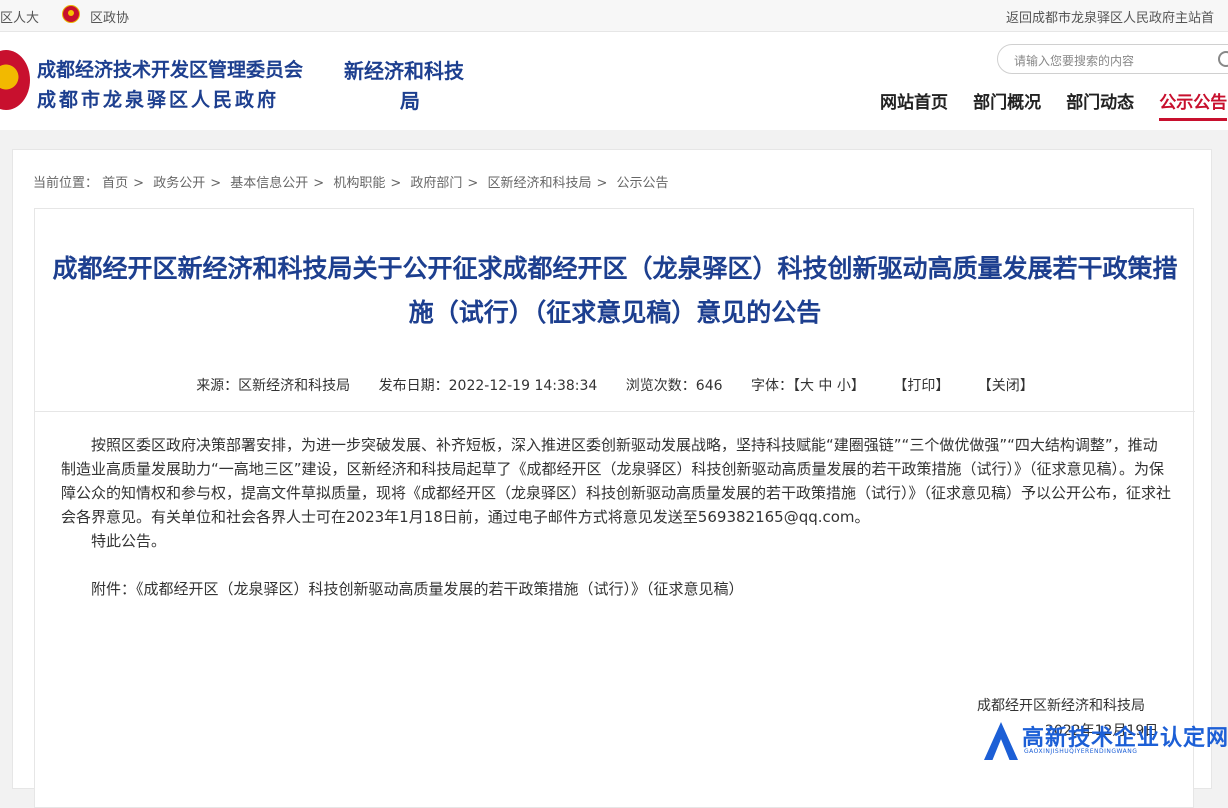  What do you see at coordinates (170, 70) in the screenshot?
I see `org-name-line1: 成都经济技术开发区管理委员会` at bounding box center [170, 70].